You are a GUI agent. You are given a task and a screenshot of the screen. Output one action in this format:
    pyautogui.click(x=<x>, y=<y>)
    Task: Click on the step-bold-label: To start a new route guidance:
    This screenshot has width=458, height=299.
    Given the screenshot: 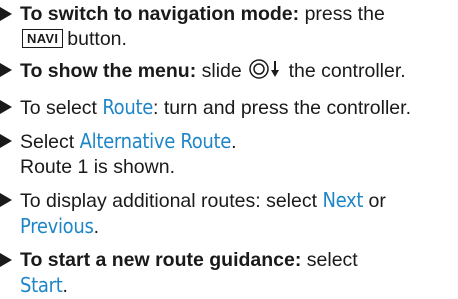 What is the action you would take?
    pyautogui.click(x=161, y=260)
    